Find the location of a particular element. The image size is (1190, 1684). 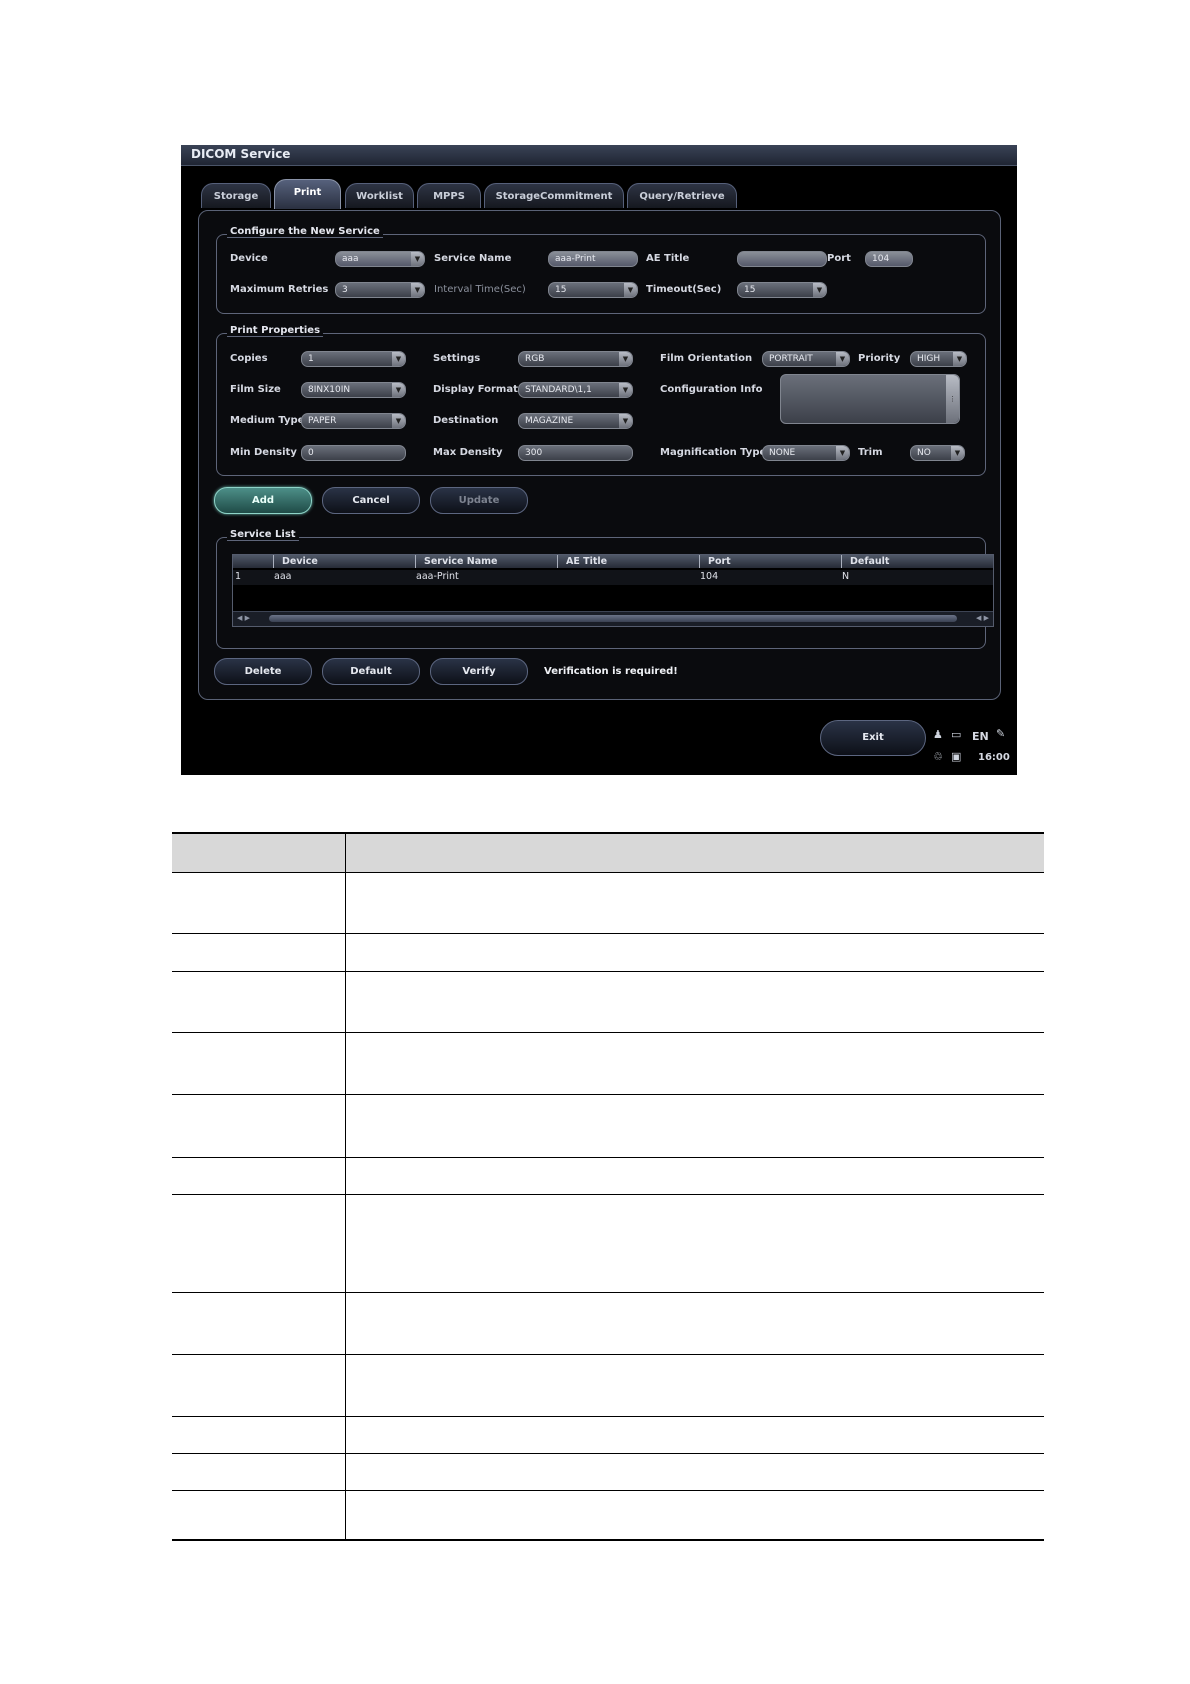

language-indicator: EN is located at coordinates (980, 736).